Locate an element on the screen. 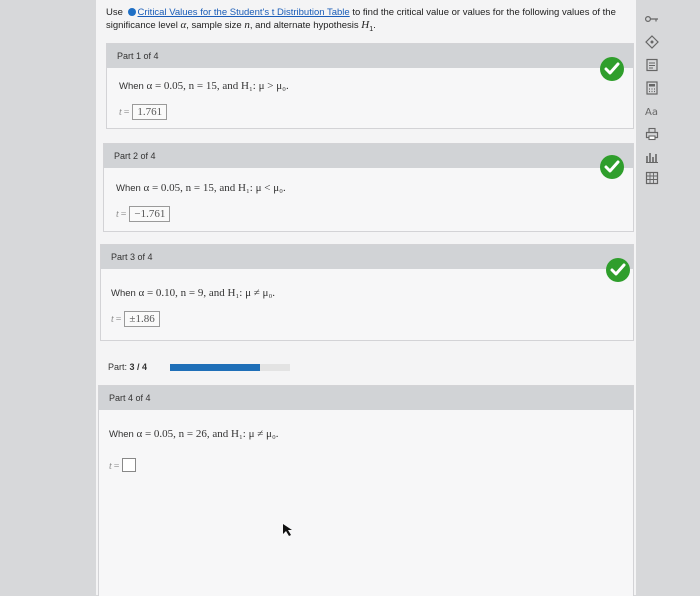  progress-indicator: Part: 3 / 4 is located at coordinates (366, 367).